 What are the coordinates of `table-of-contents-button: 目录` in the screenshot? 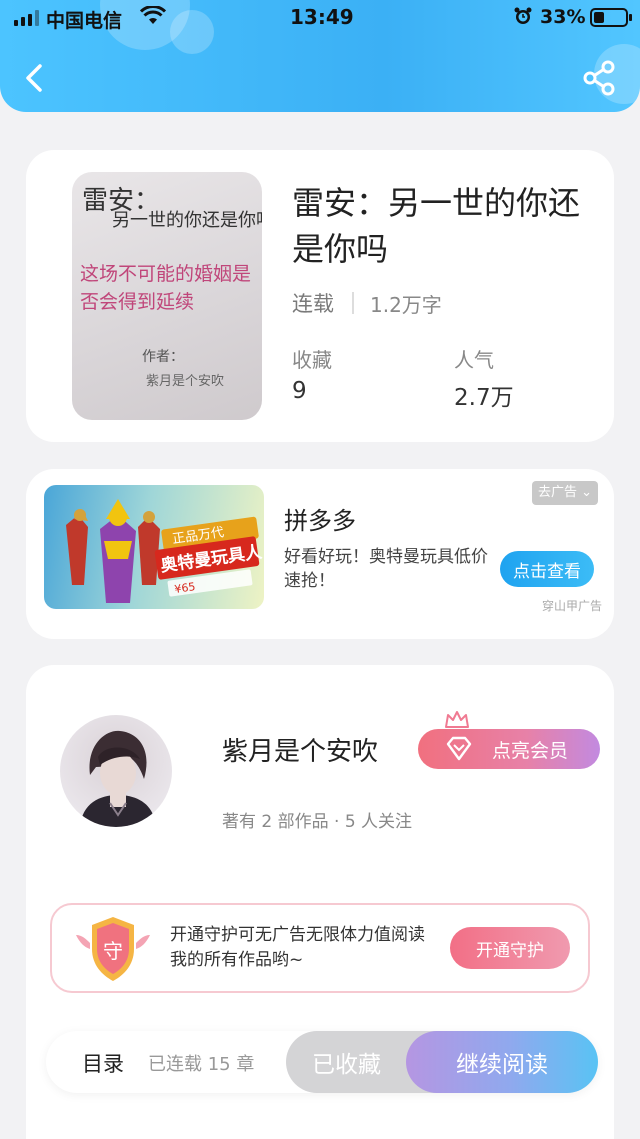 It's located at (103, 1063).